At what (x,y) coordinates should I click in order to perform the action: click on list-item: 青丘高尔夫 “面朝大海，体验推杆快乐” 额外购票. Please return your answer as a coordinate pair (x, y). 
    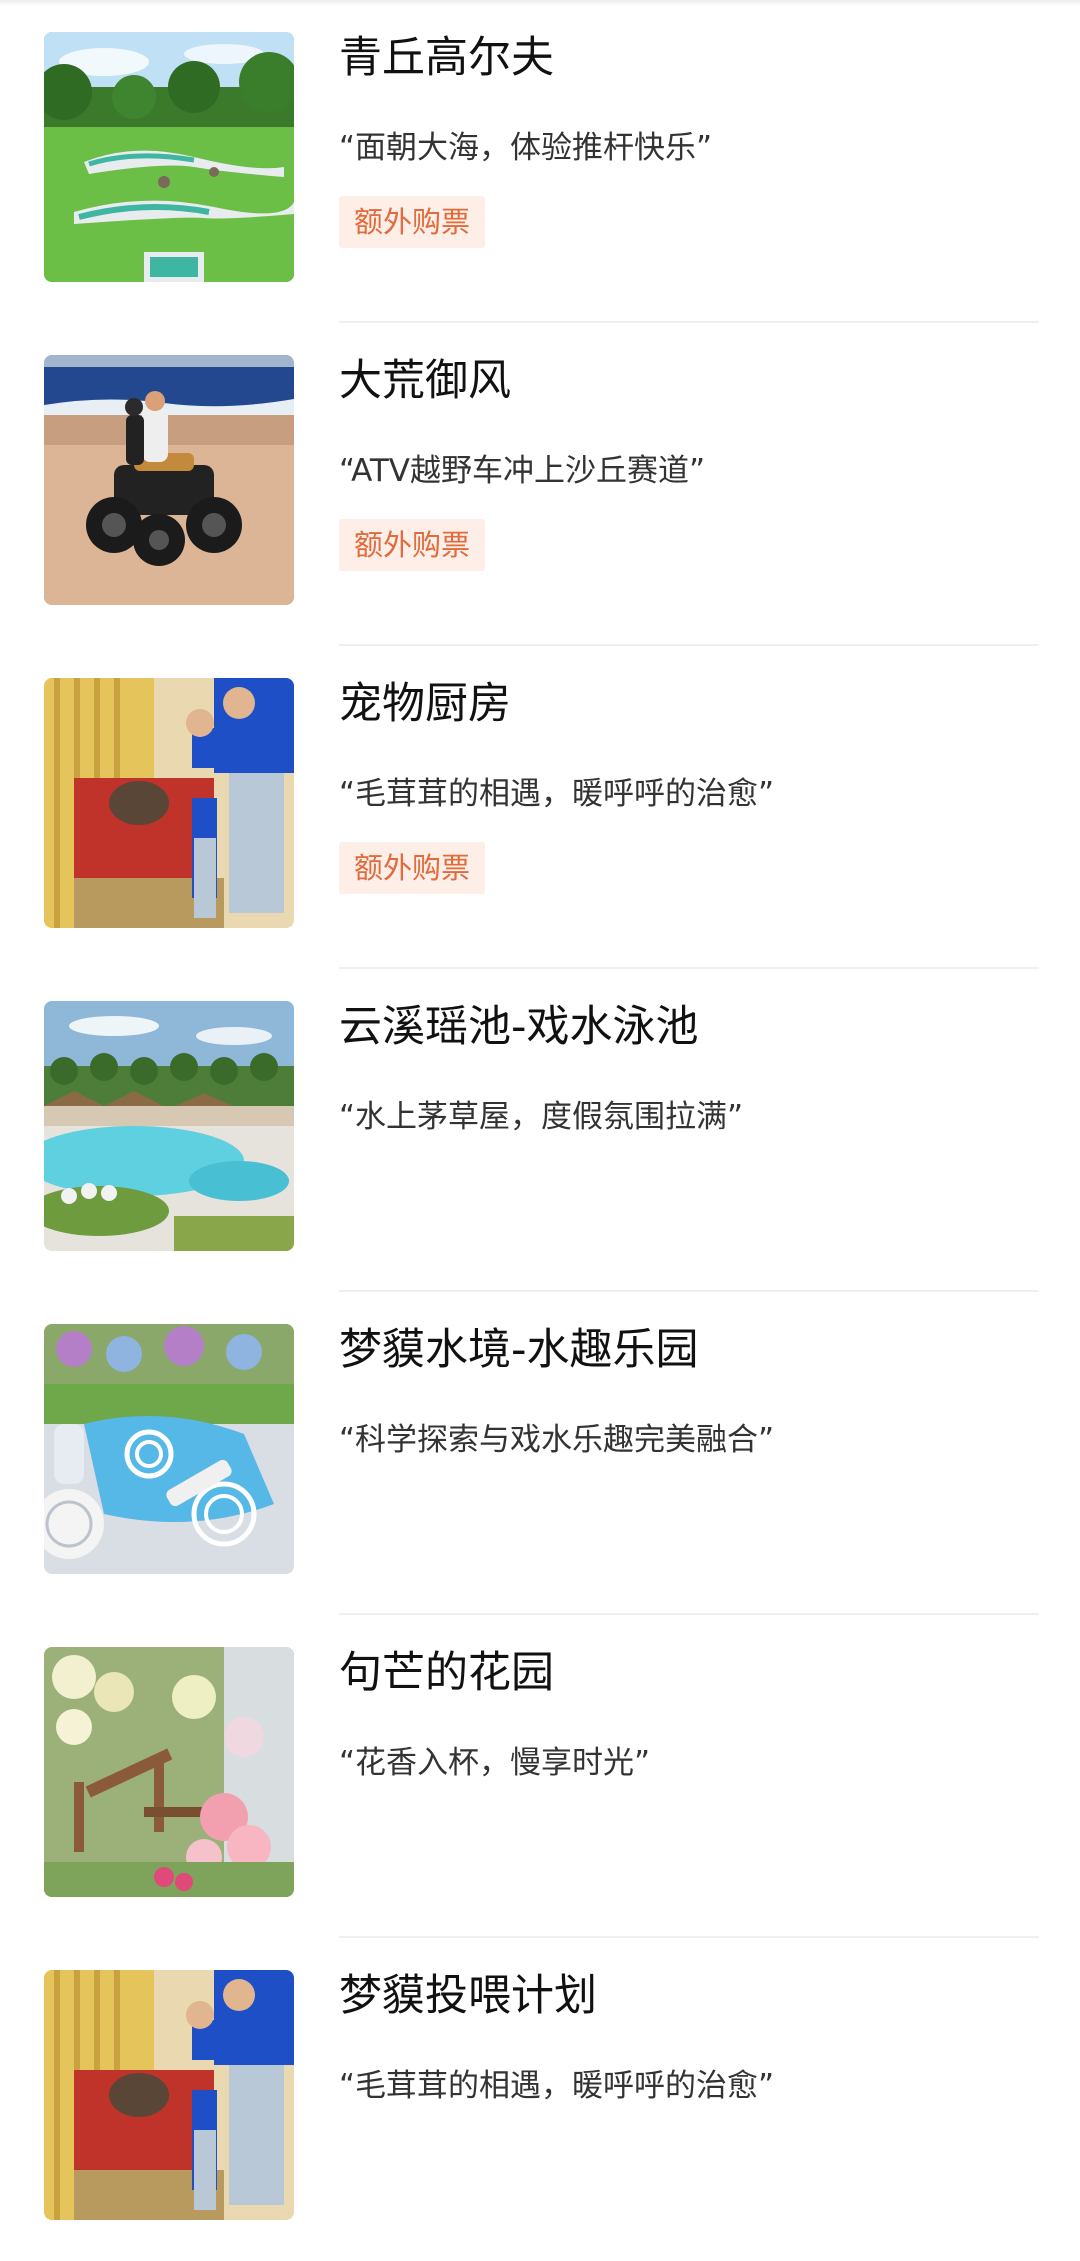
    Looking at the image, I should click on (540, 161).